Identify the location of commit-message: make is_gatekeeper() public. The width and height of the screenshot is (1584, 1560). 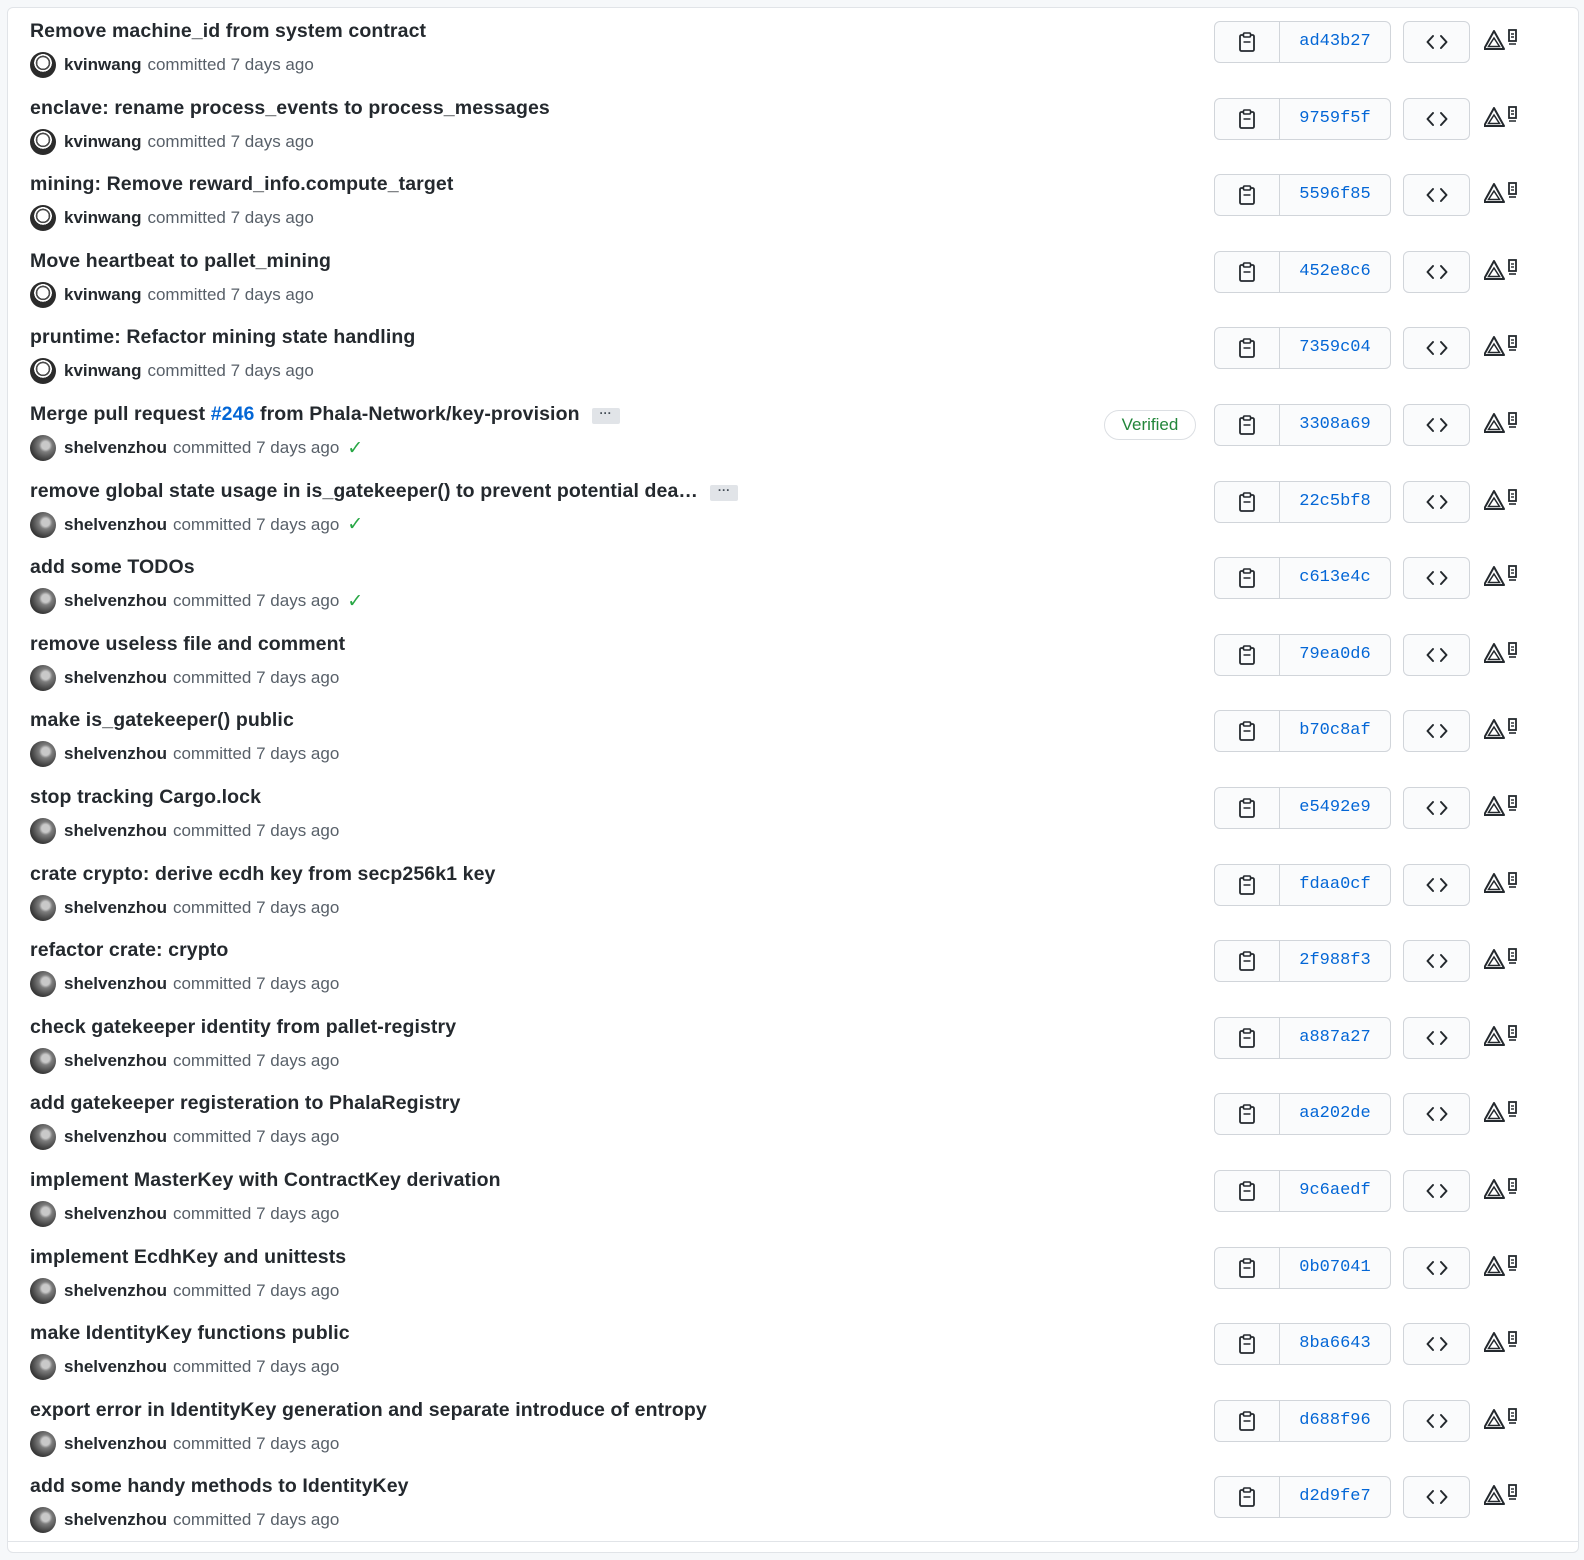
(162, 720).